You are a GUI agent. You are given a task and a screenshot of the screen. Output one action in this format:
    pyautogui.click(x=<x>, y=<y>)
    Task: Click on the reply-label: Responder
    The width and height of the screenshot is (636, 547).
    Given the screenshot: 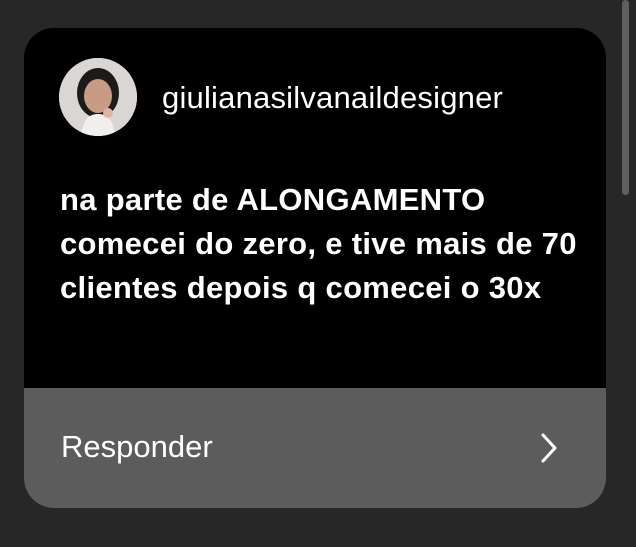 What is the action you would take?
    pyautogui.click(x=137, y=446)
    